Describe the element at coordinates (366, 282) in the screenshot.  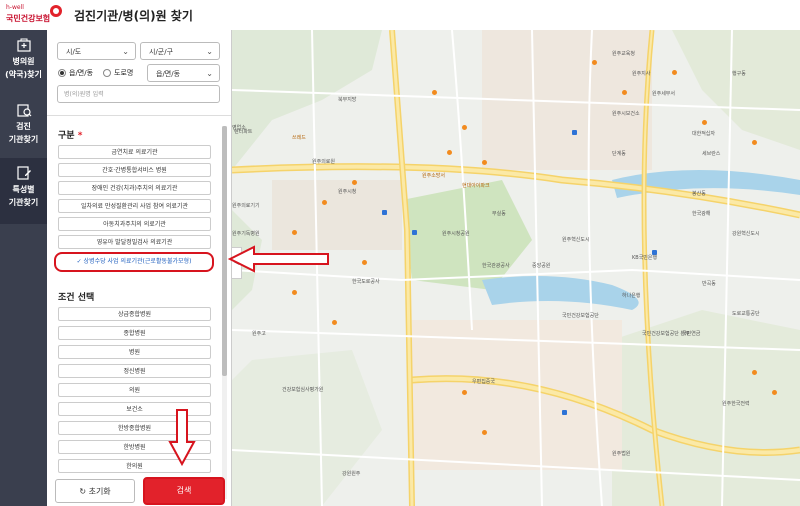
I see `map-label: 한국도로공사` at that location.